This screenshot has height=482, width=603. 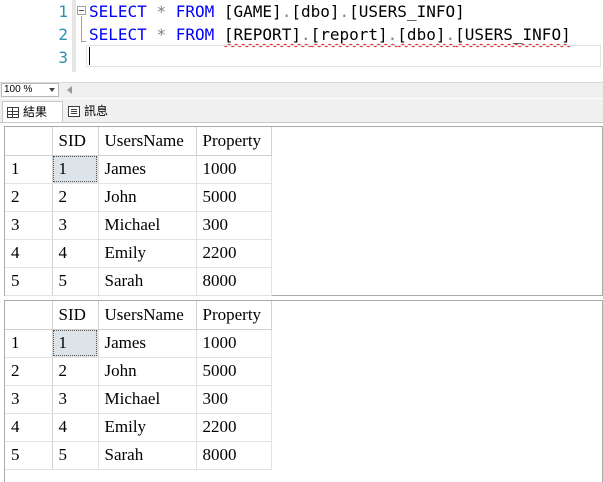 I want to click on current-line-highlight, so click(x=343, y=56).